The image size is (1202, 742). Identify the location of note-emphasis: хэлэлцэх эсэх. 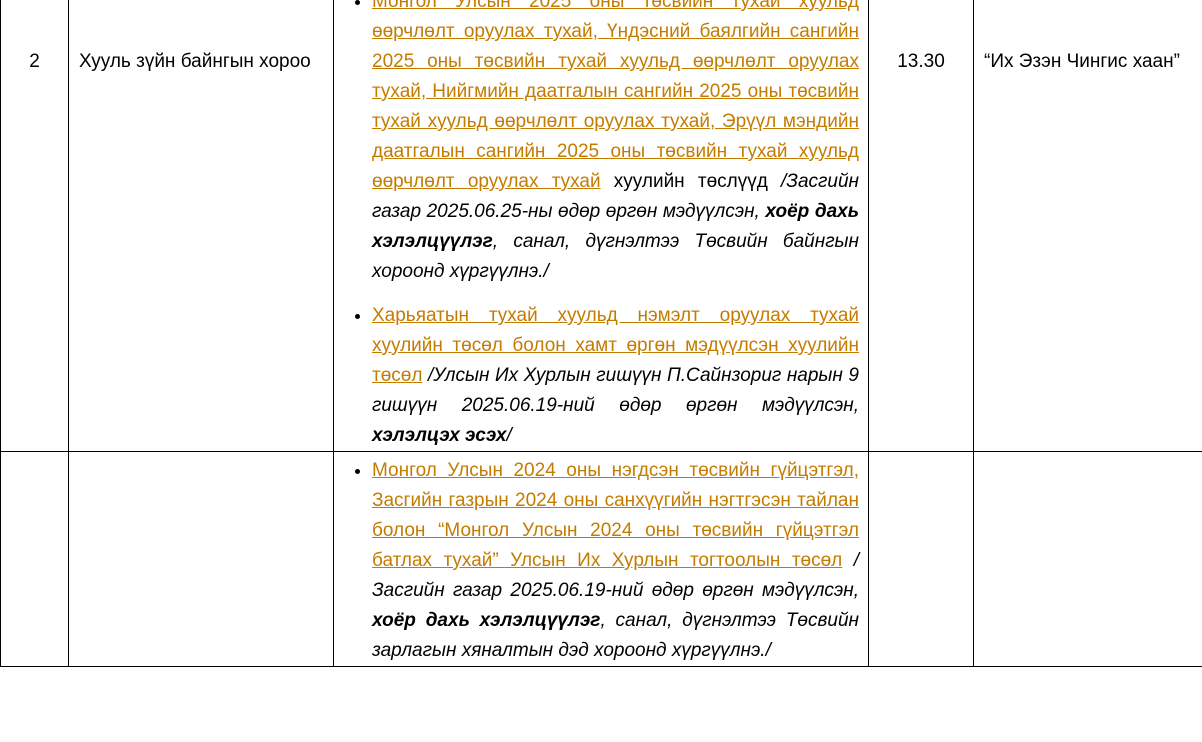
(439, 435).